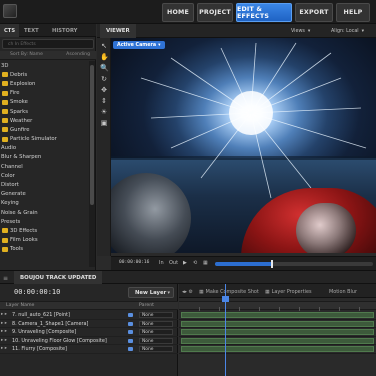 The width and height of the screenshot is (376, 376). I want to click on play-icon: ▶, so click(185, 263).